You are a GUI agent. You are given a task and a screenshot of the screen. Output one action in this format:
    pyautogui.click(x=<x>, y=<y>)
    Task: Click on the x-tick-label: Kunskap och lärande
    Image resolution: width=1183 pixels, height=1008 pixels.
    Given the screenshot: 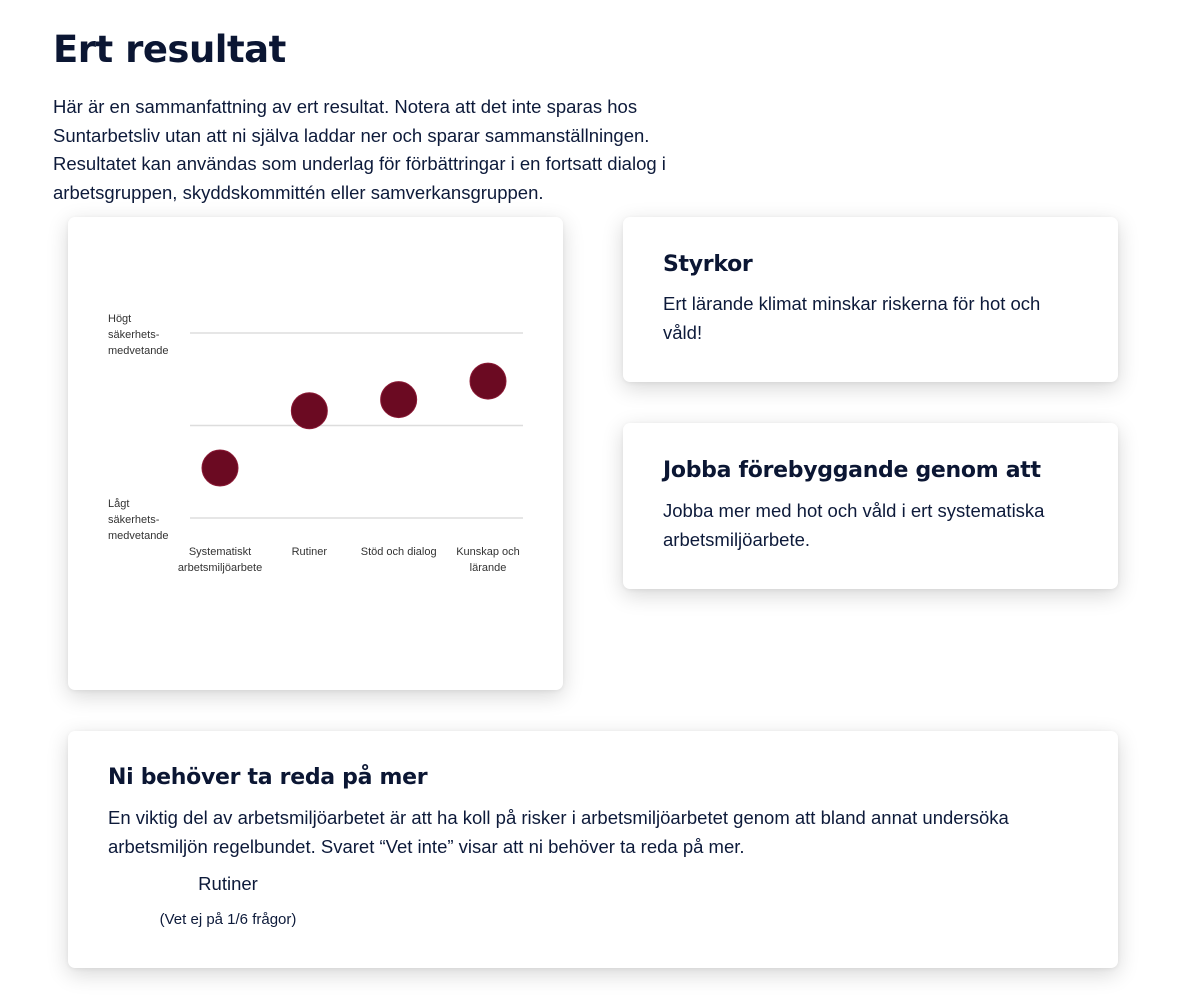 What is the action you would take?
    pyautogui.click(x=488, y=560)
    